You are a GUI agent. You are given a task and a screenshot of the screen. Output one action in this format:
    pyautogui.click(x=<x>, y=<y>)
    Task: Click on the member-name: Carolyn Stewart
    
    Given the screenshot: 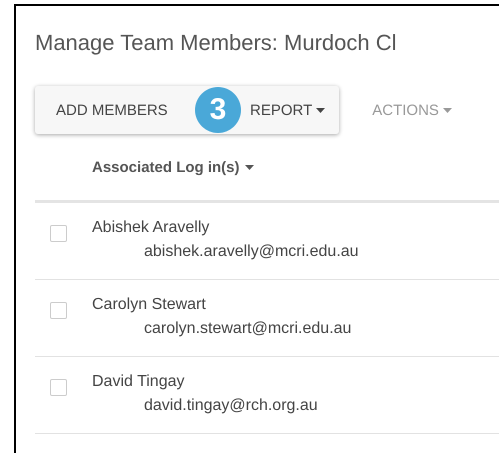 What is the action you would take?
    pyautogui.click(x=149, y=305)
    